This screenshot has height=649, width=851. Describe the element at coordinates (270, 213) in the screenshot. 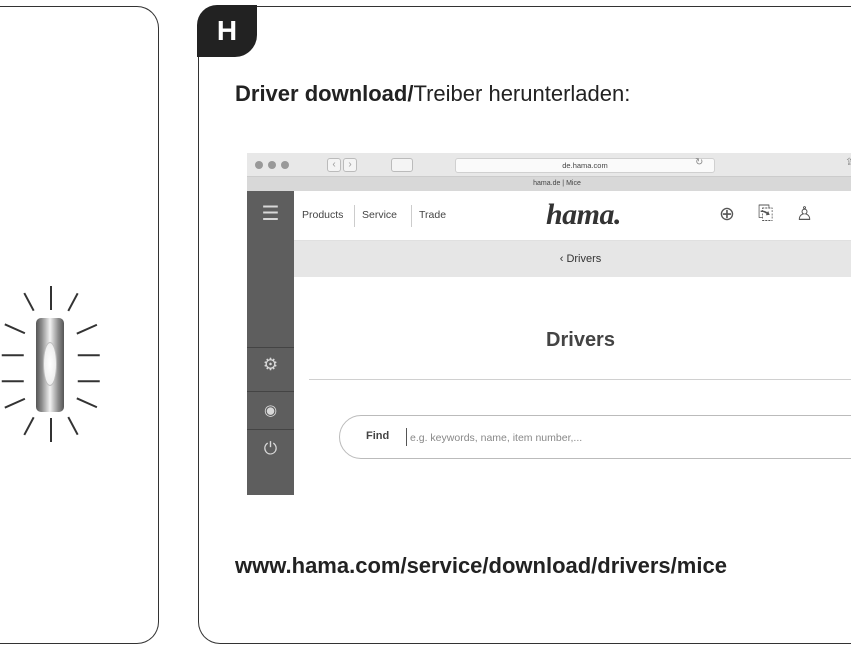

I see `menu-icon: ☰` at that location.